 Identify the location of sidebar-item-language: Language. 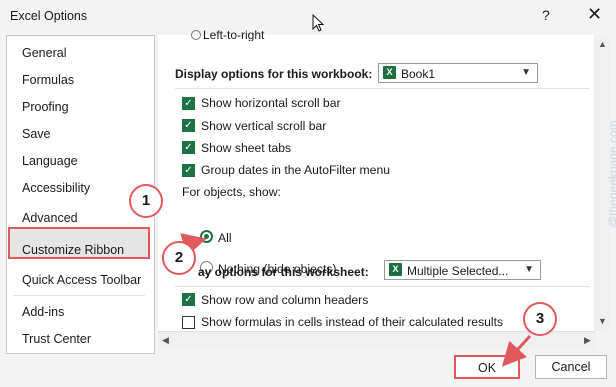
(50, 161).